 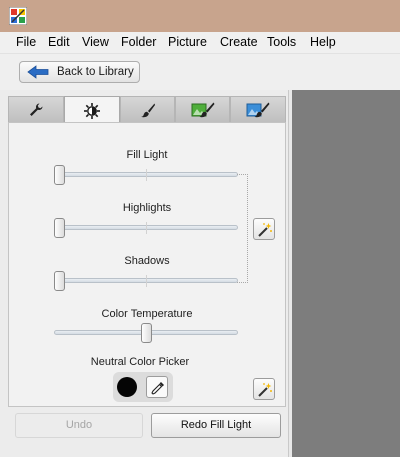 I want to click on highlights-track, so click(x=146, y=228).